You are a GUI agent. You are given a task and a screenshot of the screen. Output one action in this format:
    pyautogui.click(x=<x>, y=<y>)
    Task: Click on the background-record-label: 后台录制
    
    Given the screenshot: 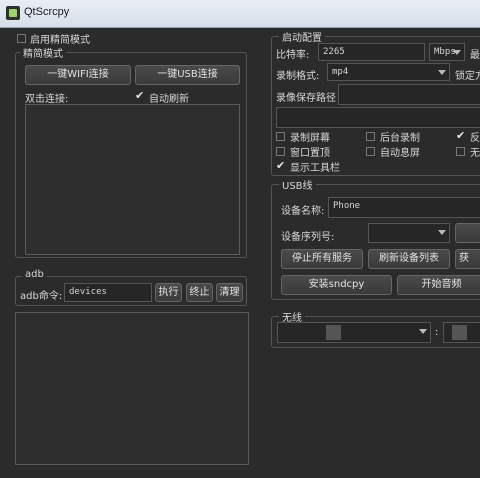 What is the action you would take?
    pyautogui.click(x=400, y=138)
    